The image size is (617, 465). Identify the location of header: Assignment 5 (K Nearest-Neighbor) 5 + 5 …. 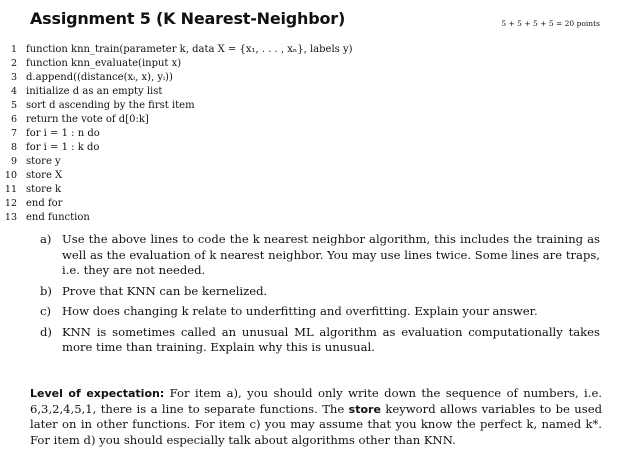
(315, 22).